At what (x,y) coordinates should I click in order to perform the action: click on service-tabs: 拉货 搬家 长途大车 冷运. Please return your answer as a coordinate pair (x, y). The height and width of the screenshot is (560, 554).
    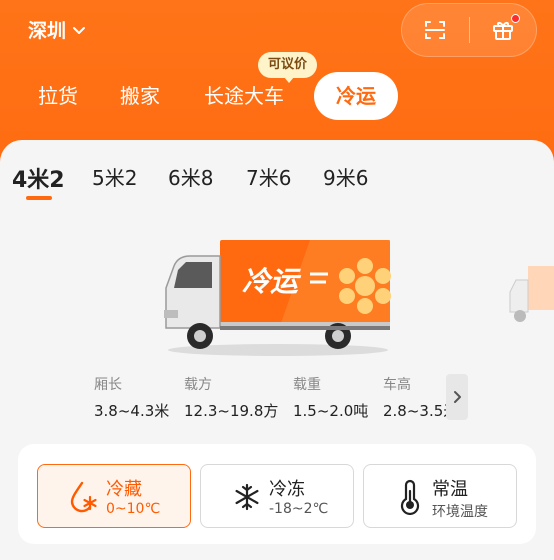
    Looking at the image, I should click on (277, 98).